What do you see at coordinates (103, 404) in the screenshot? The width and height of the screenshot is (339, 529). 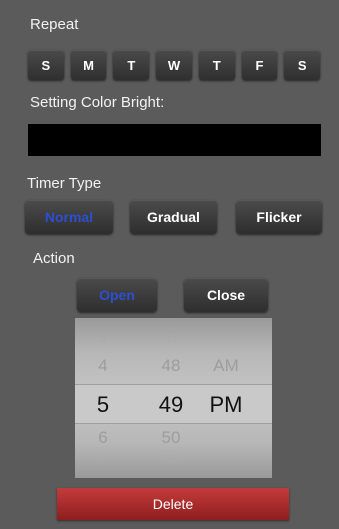 I see `hour-option-selected: 5` at bounding box center [103, 404].